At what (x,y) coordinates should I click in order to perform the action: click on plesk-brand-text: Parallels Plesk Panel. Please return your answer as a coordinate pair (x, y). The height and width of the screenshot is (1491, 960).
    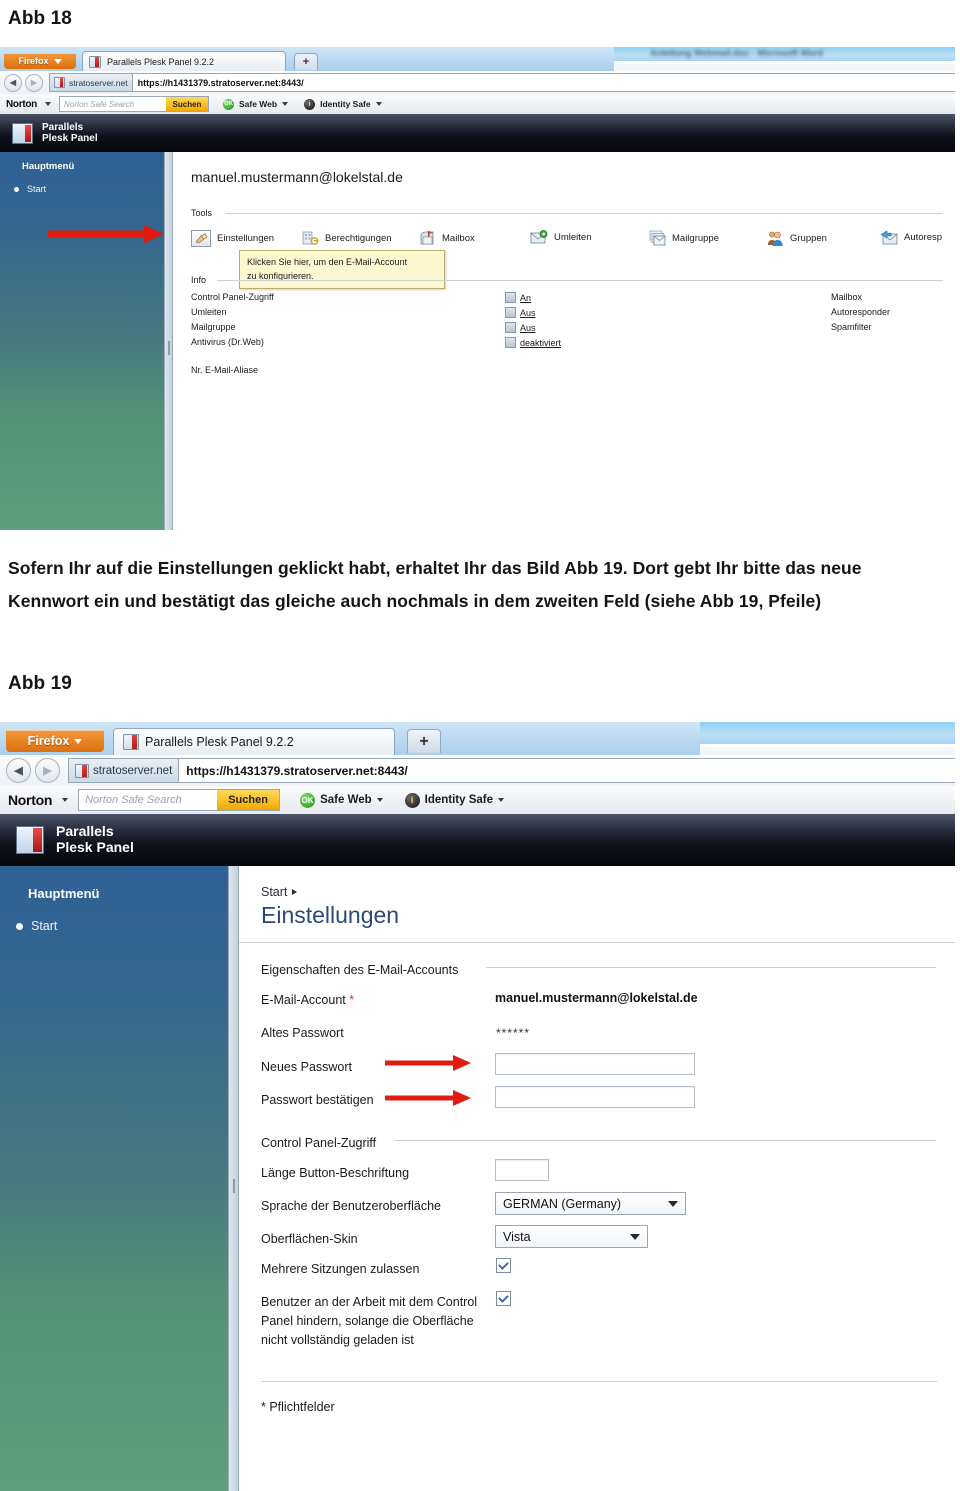
    Looking at the image, I should click on (95, 839).